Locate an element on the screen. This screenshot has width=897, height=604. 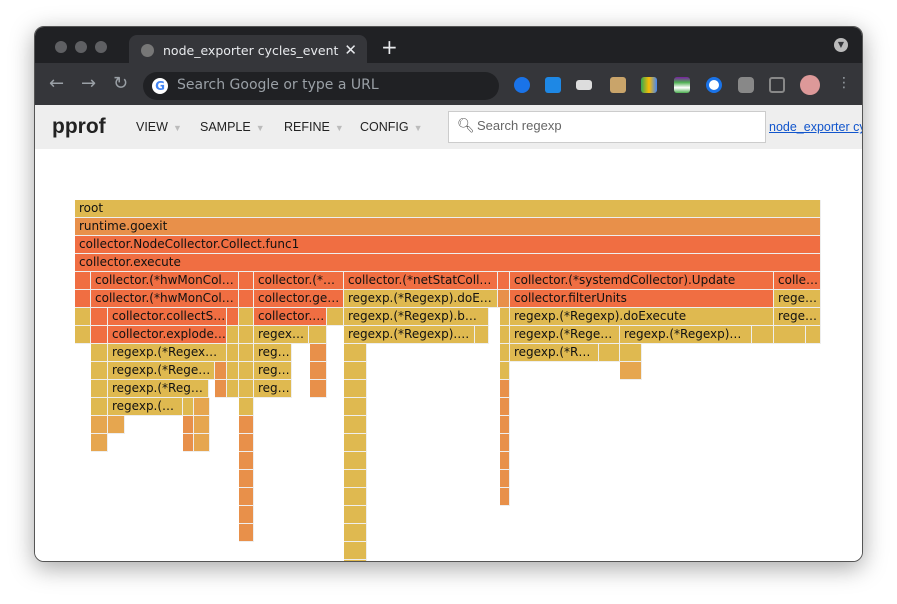
forward-icon: → is located at coordinates (88, 83).